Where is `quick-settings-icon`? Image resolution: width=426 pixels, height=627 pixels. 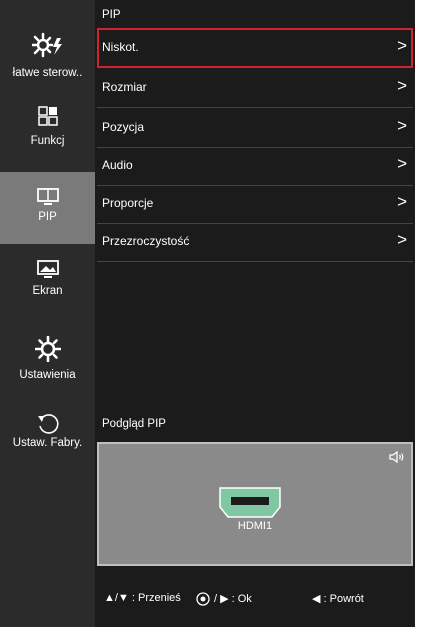
quick-settings-icon is located at coordinates (47, 45).